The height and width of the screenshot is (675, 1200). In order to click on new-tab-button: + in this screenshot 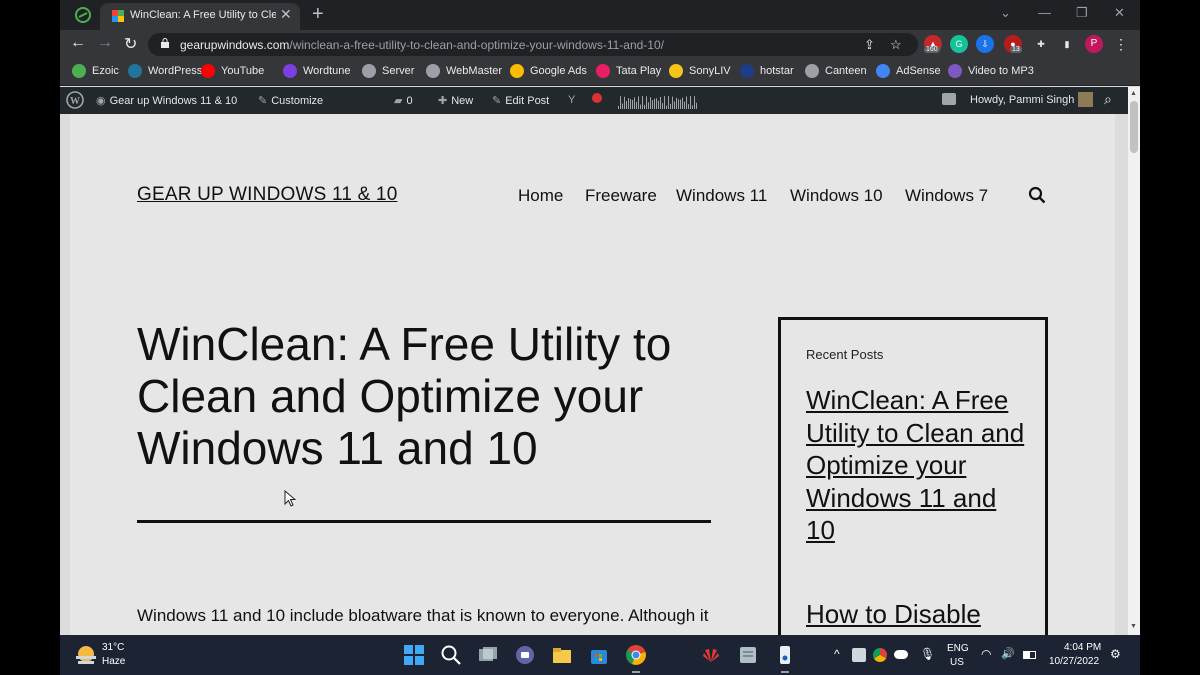, I will do `click(318, 14)`.